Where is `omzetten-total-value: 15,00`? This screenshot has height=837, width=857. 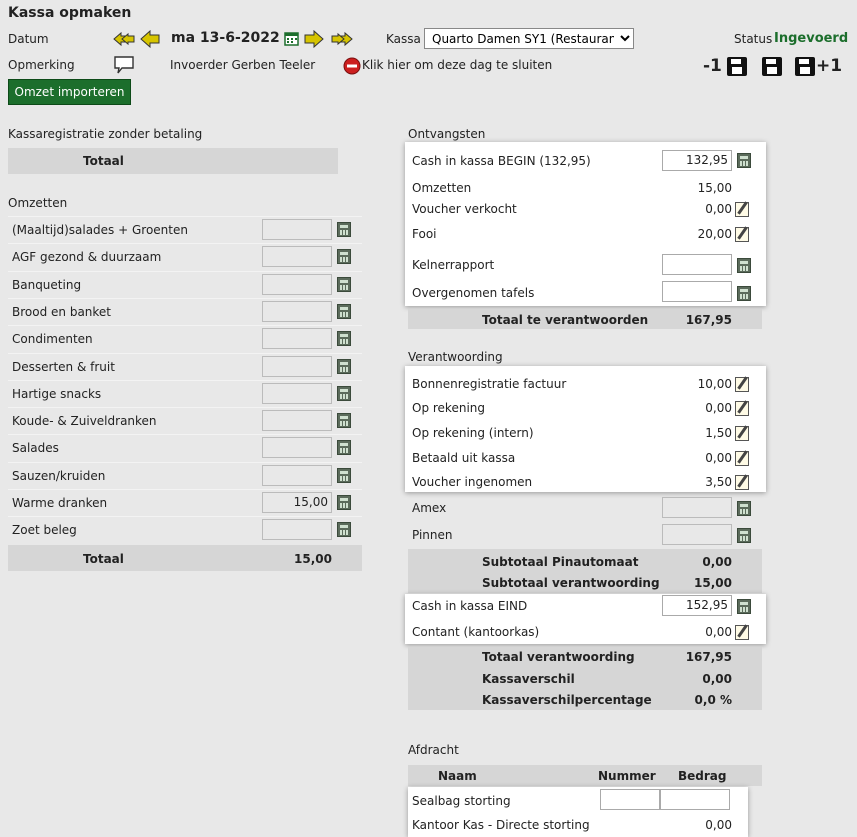
omzetten-total-value: 15,00 is located at coordinates (313, 559).